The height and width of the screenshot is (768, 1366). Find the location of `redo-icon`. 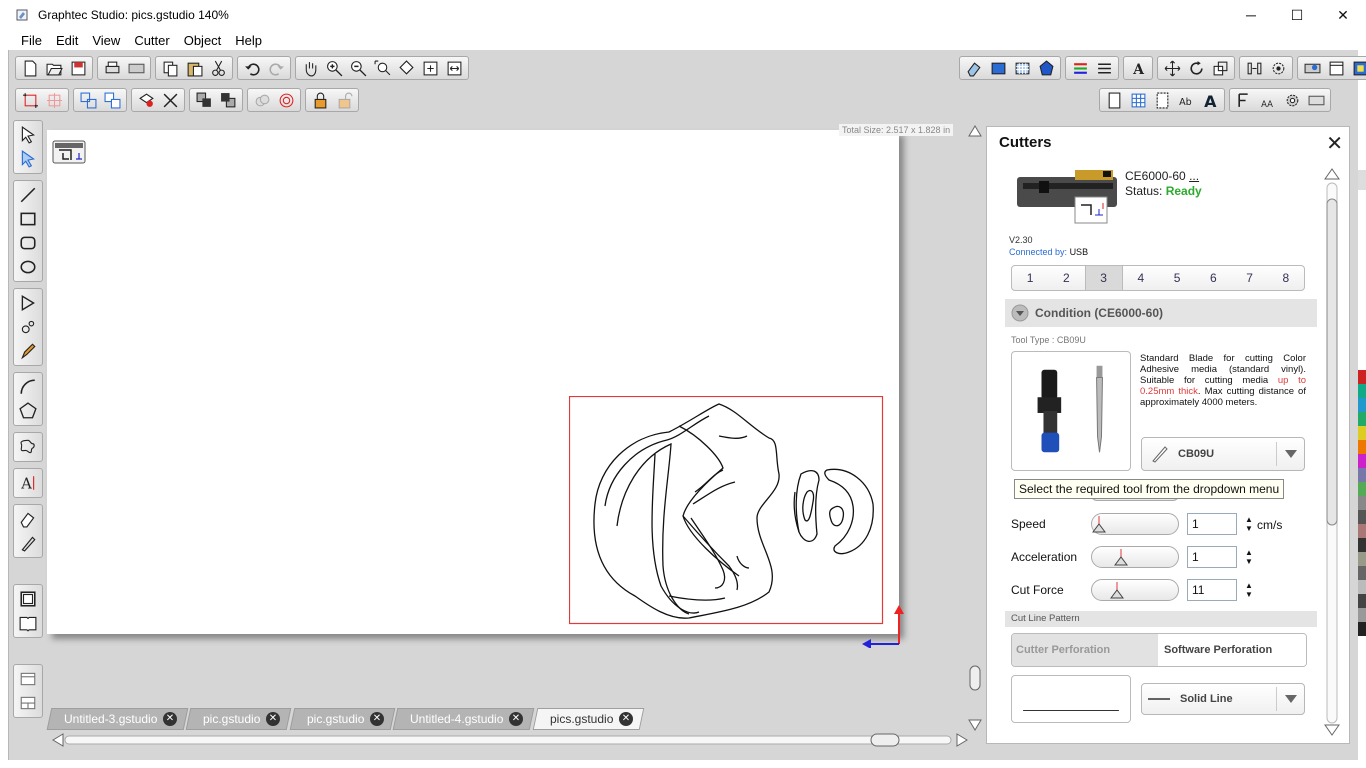

redo-icon is located at coordinates (276, 68).